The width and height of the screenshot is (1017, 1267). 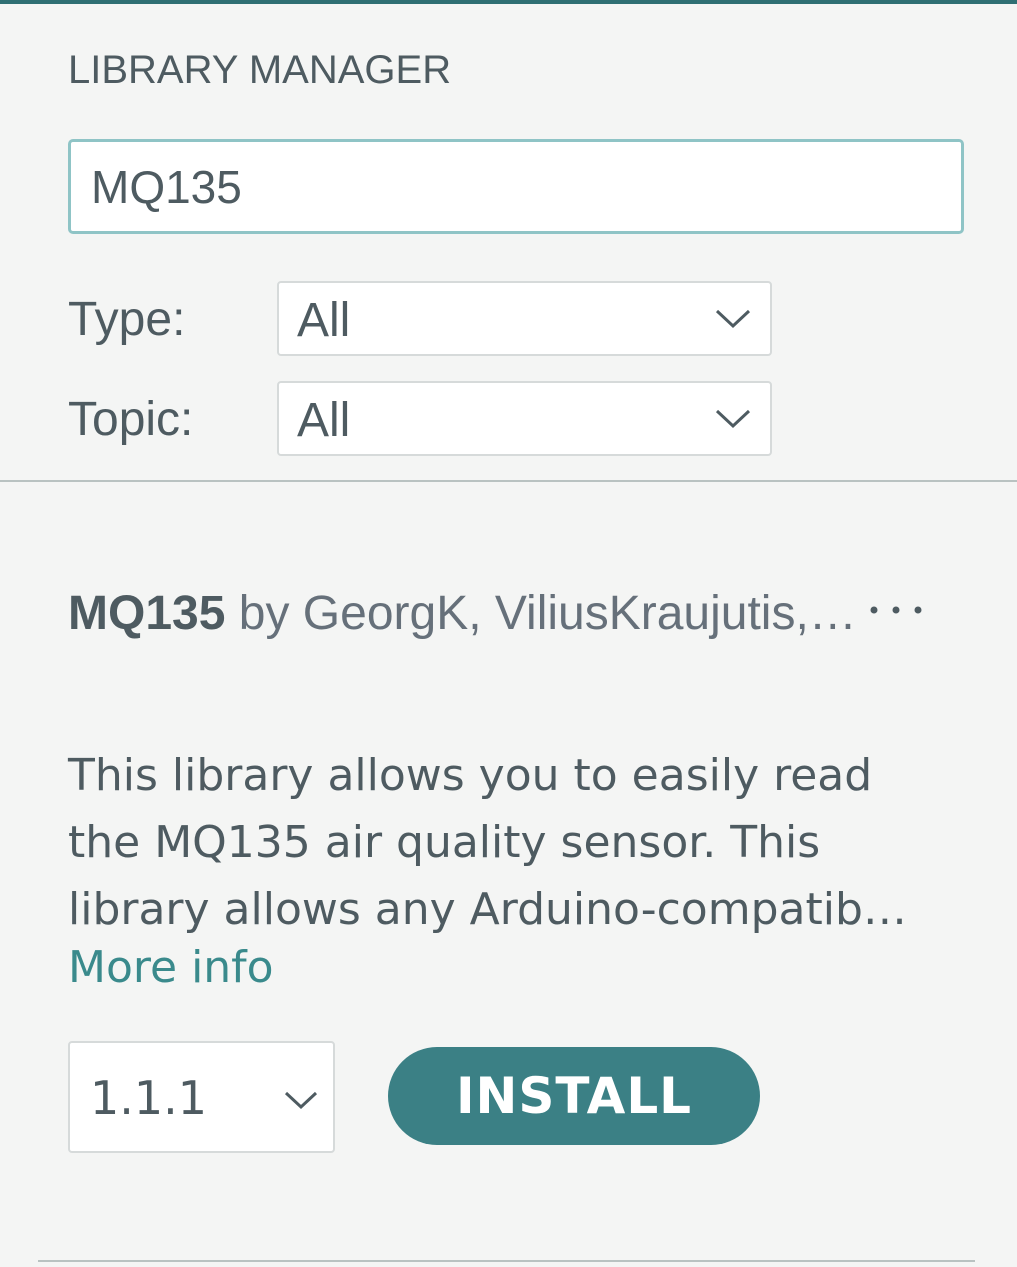 I want to click on more-info-link: More info, so click(x=171, y=967).